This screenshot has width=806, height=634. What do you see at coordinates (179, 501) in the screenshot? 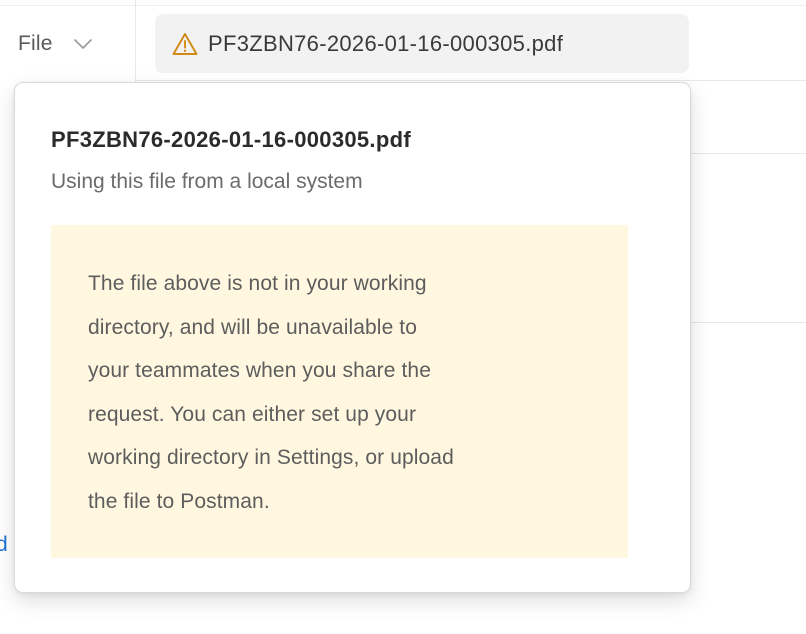
I see `warning-line: the file to Postman.` at bounding box center [179, 501].